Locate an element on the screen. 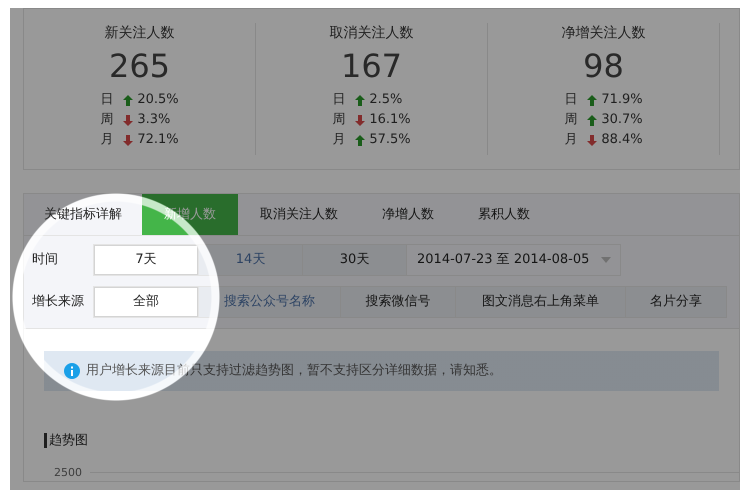  stat-title: 新关注人数 is located at coordinates (139, 33).